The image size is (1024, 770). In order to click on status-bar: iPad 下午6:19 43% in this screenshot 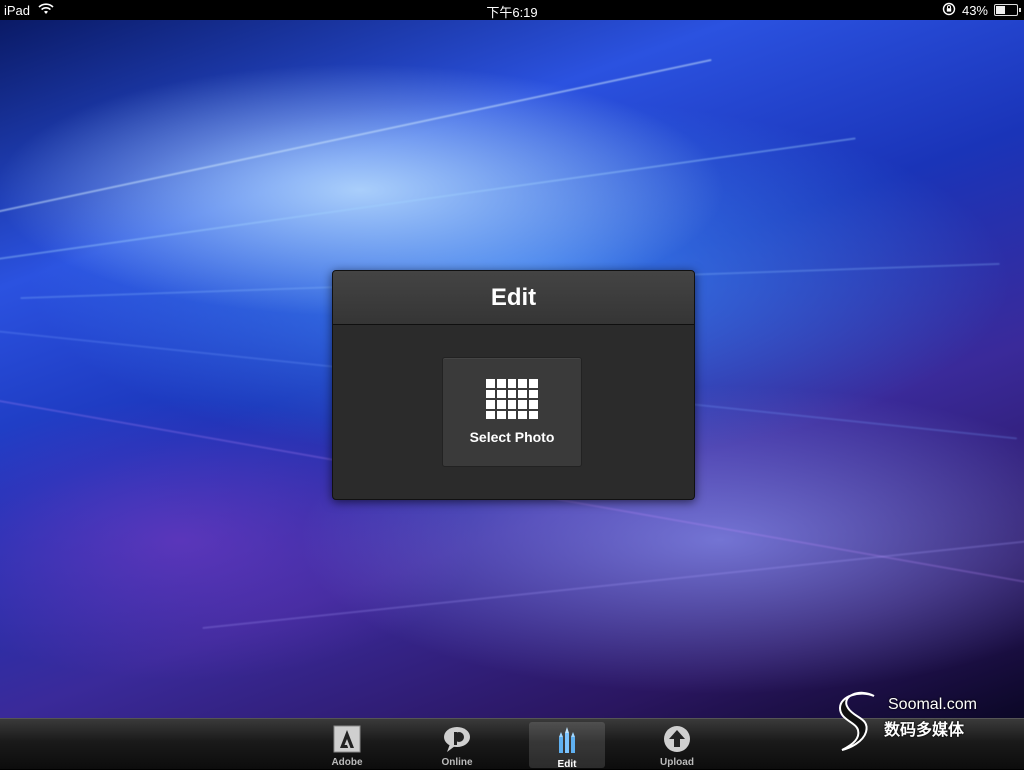, I will do `click(512, 10)`.